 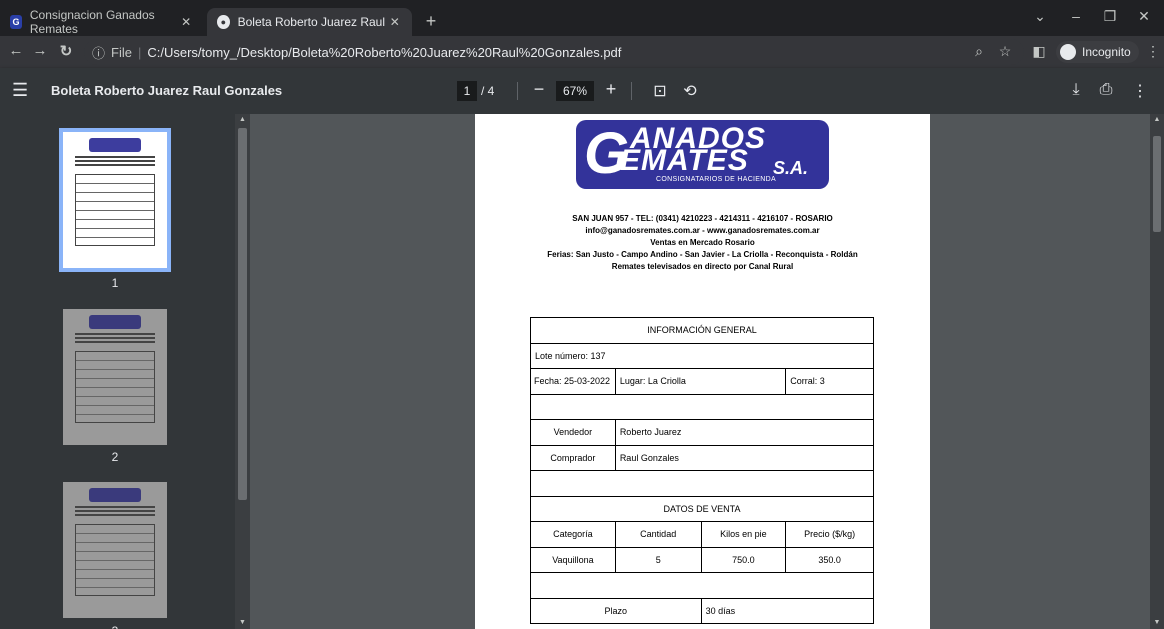 I want to click on more-options-icon: ⋮, so click(x=1140, y=91).